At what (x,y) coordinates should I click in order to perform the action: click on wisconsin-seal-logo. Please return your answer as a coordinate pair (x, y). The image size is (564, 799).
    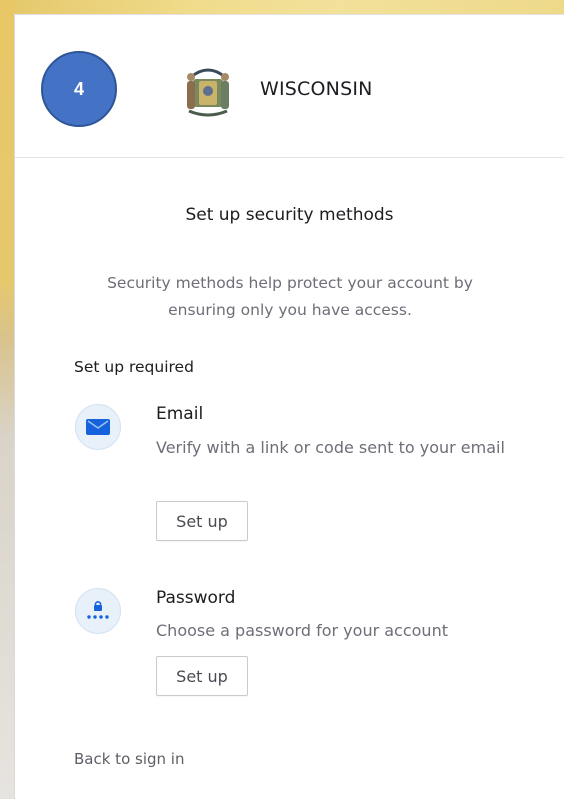
    Looking at the image, I should click on (208, 92).